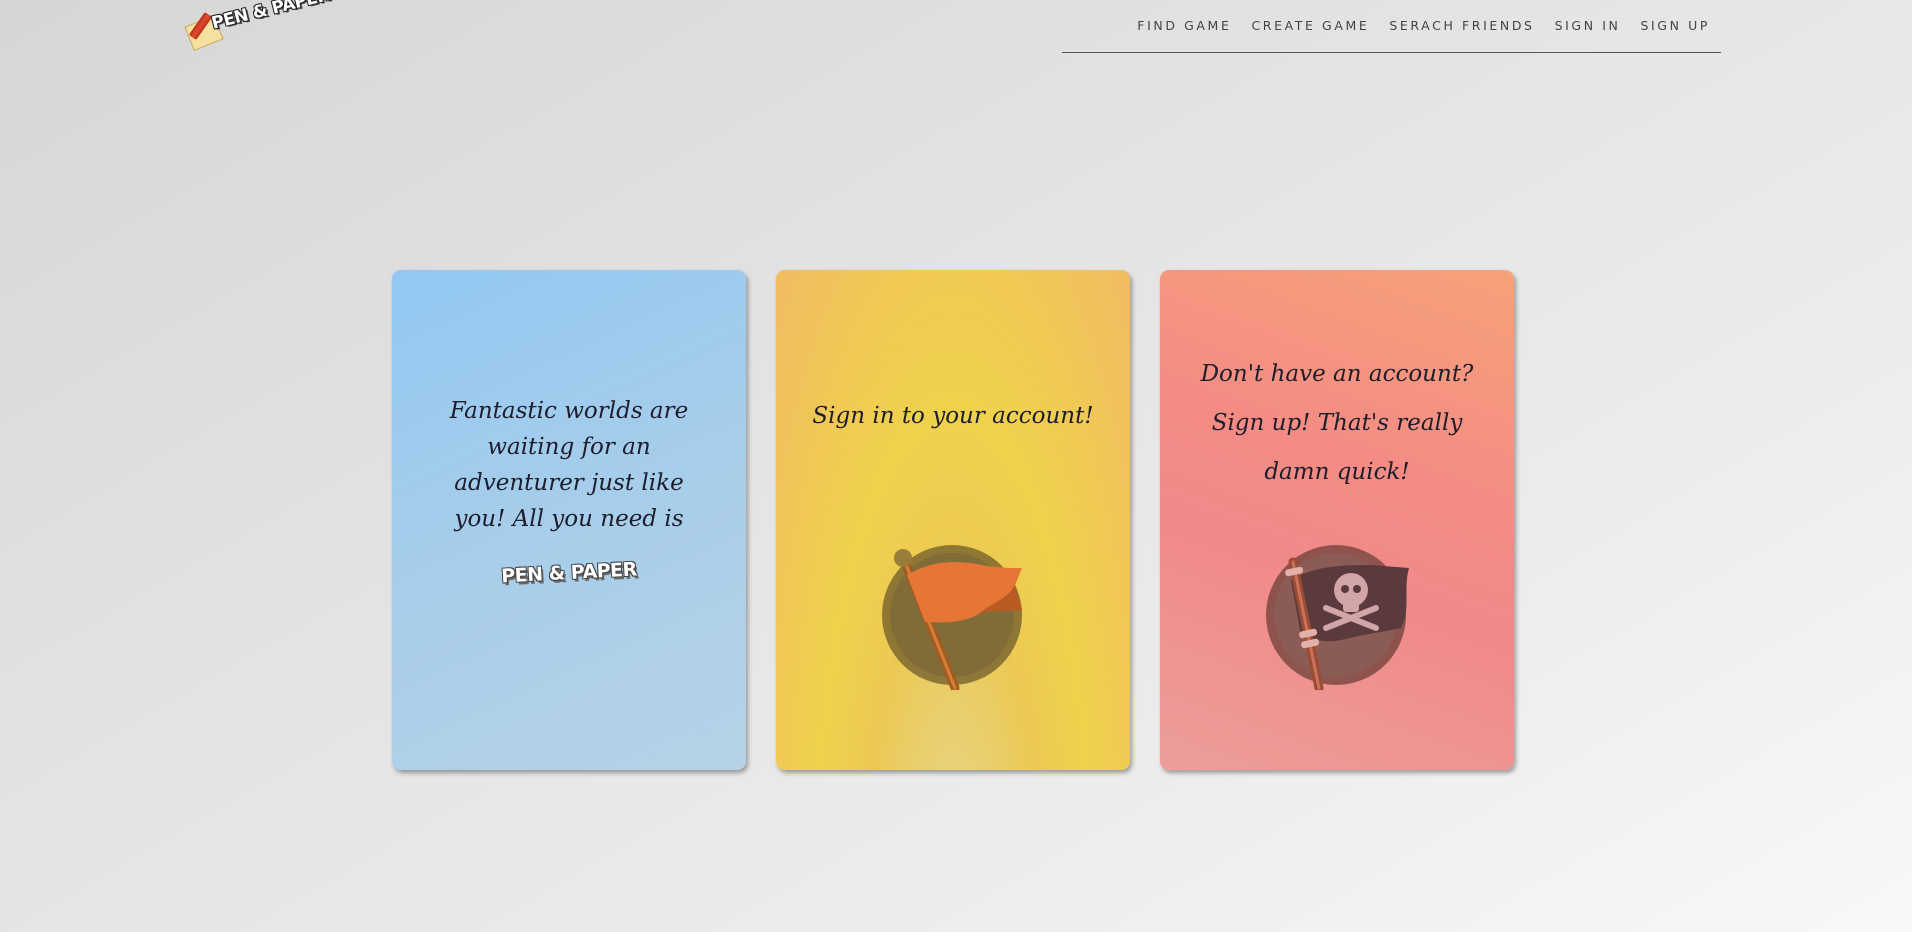 This screenshot has height=932, width=1912. Describe the element at coordinates (1461, 25) in the screenshot. I see `nav-search-friends: SERACH FRIENDS` at that location.